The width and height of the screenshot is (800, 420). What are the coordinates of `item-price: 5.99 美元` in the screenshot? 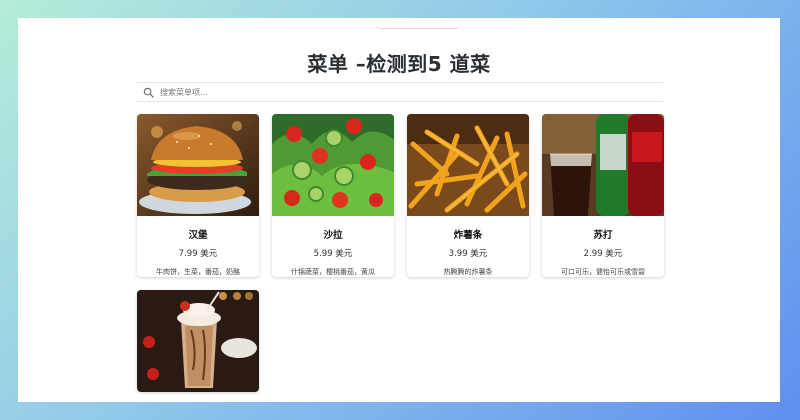 It's located at (333, 254).